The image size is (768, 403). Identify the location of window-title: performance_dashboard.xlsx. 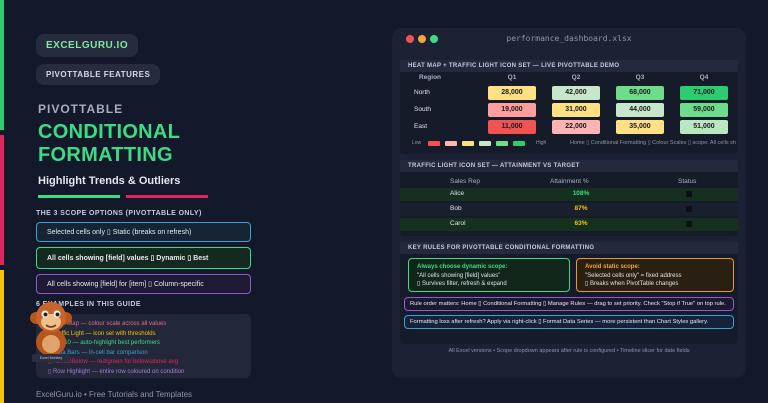
(569, 38).